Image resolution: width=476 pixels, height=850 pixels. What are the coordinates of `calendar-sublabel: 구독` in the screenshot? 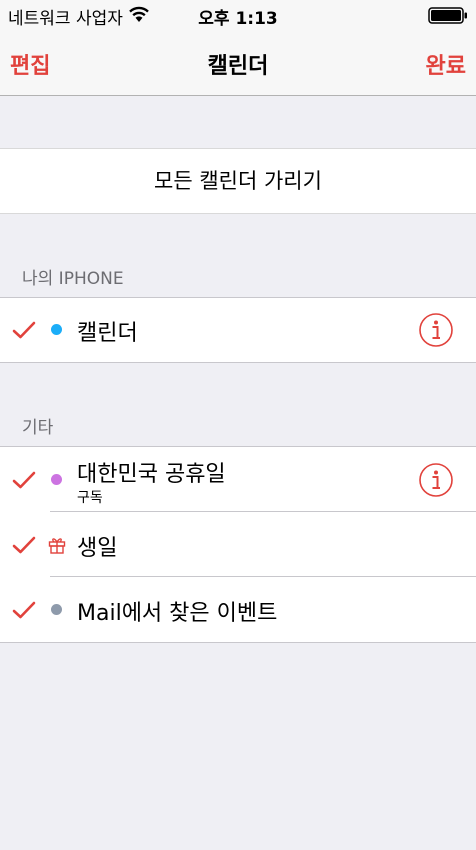 It's located at (90, 498).